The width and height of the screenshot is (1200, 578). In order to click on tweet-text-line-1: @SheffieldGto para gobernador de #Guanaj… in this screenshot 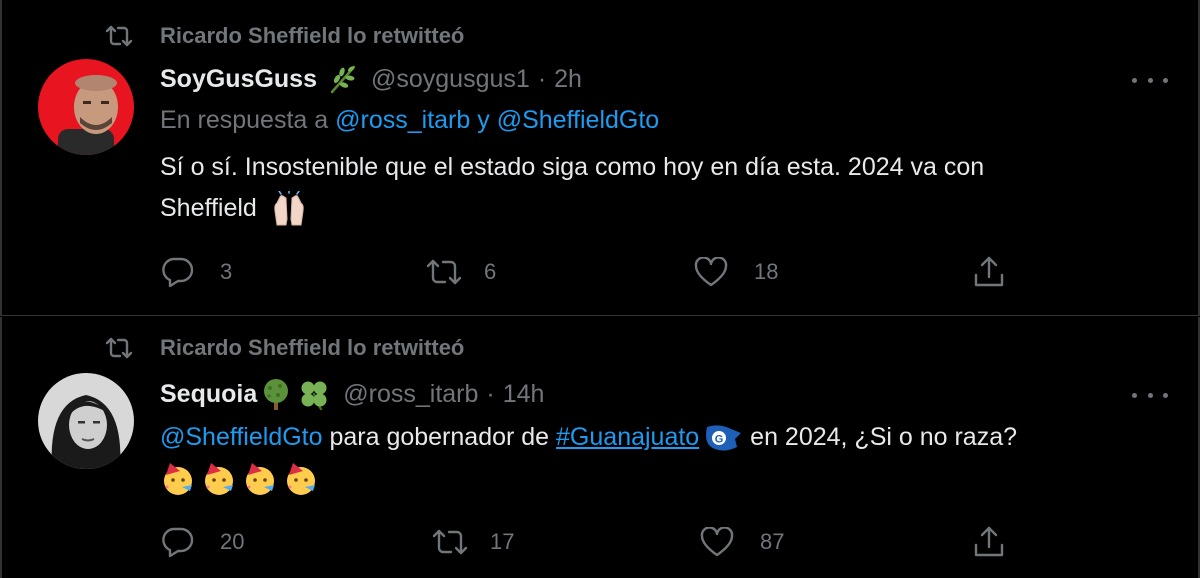, I will do `click(665, 437)`.